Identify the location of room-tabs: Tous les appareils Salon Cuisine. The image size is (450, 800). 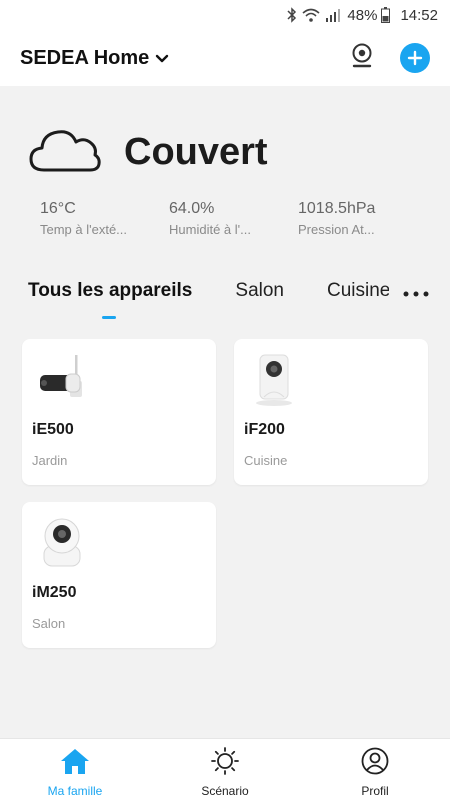
(239, 302).